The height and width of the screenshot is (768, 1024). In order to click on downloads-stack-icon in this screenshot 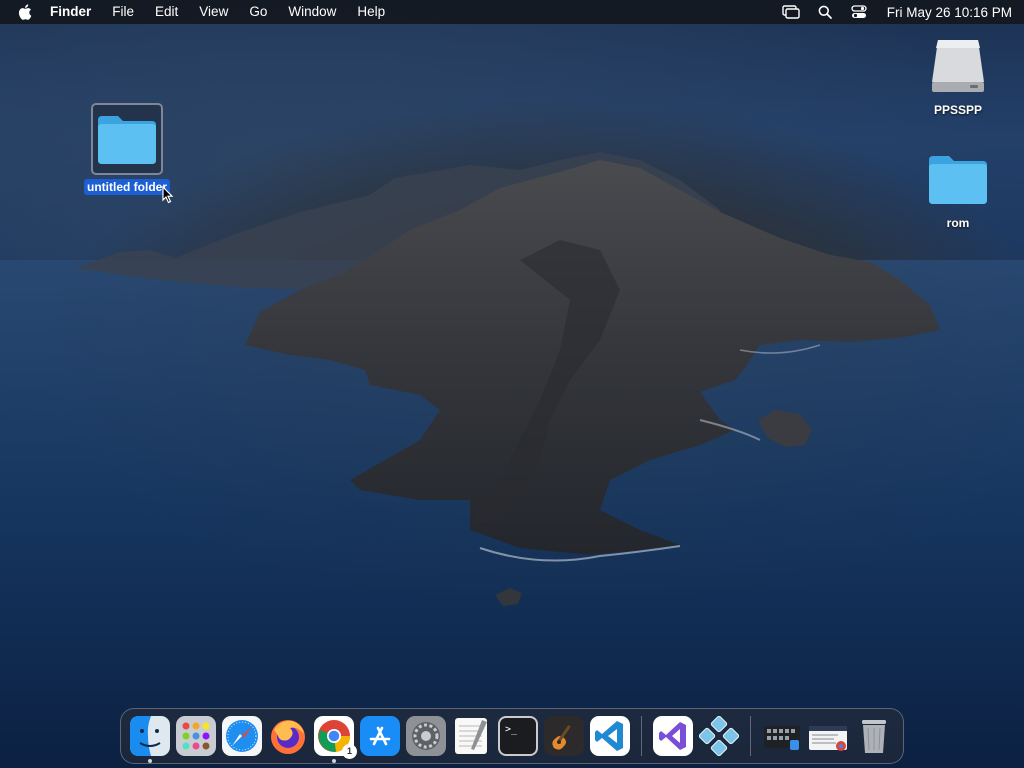, I will do `click(828, 738)`.